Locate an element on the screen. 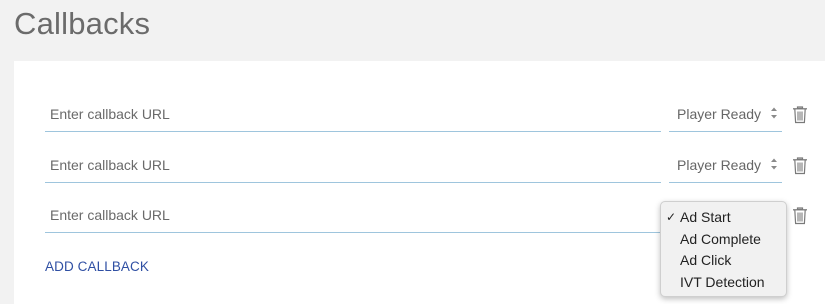 The image size is (825, 304). dropdown-option-ivt-detection: IVT Detection is located at coordinates (723, 283).